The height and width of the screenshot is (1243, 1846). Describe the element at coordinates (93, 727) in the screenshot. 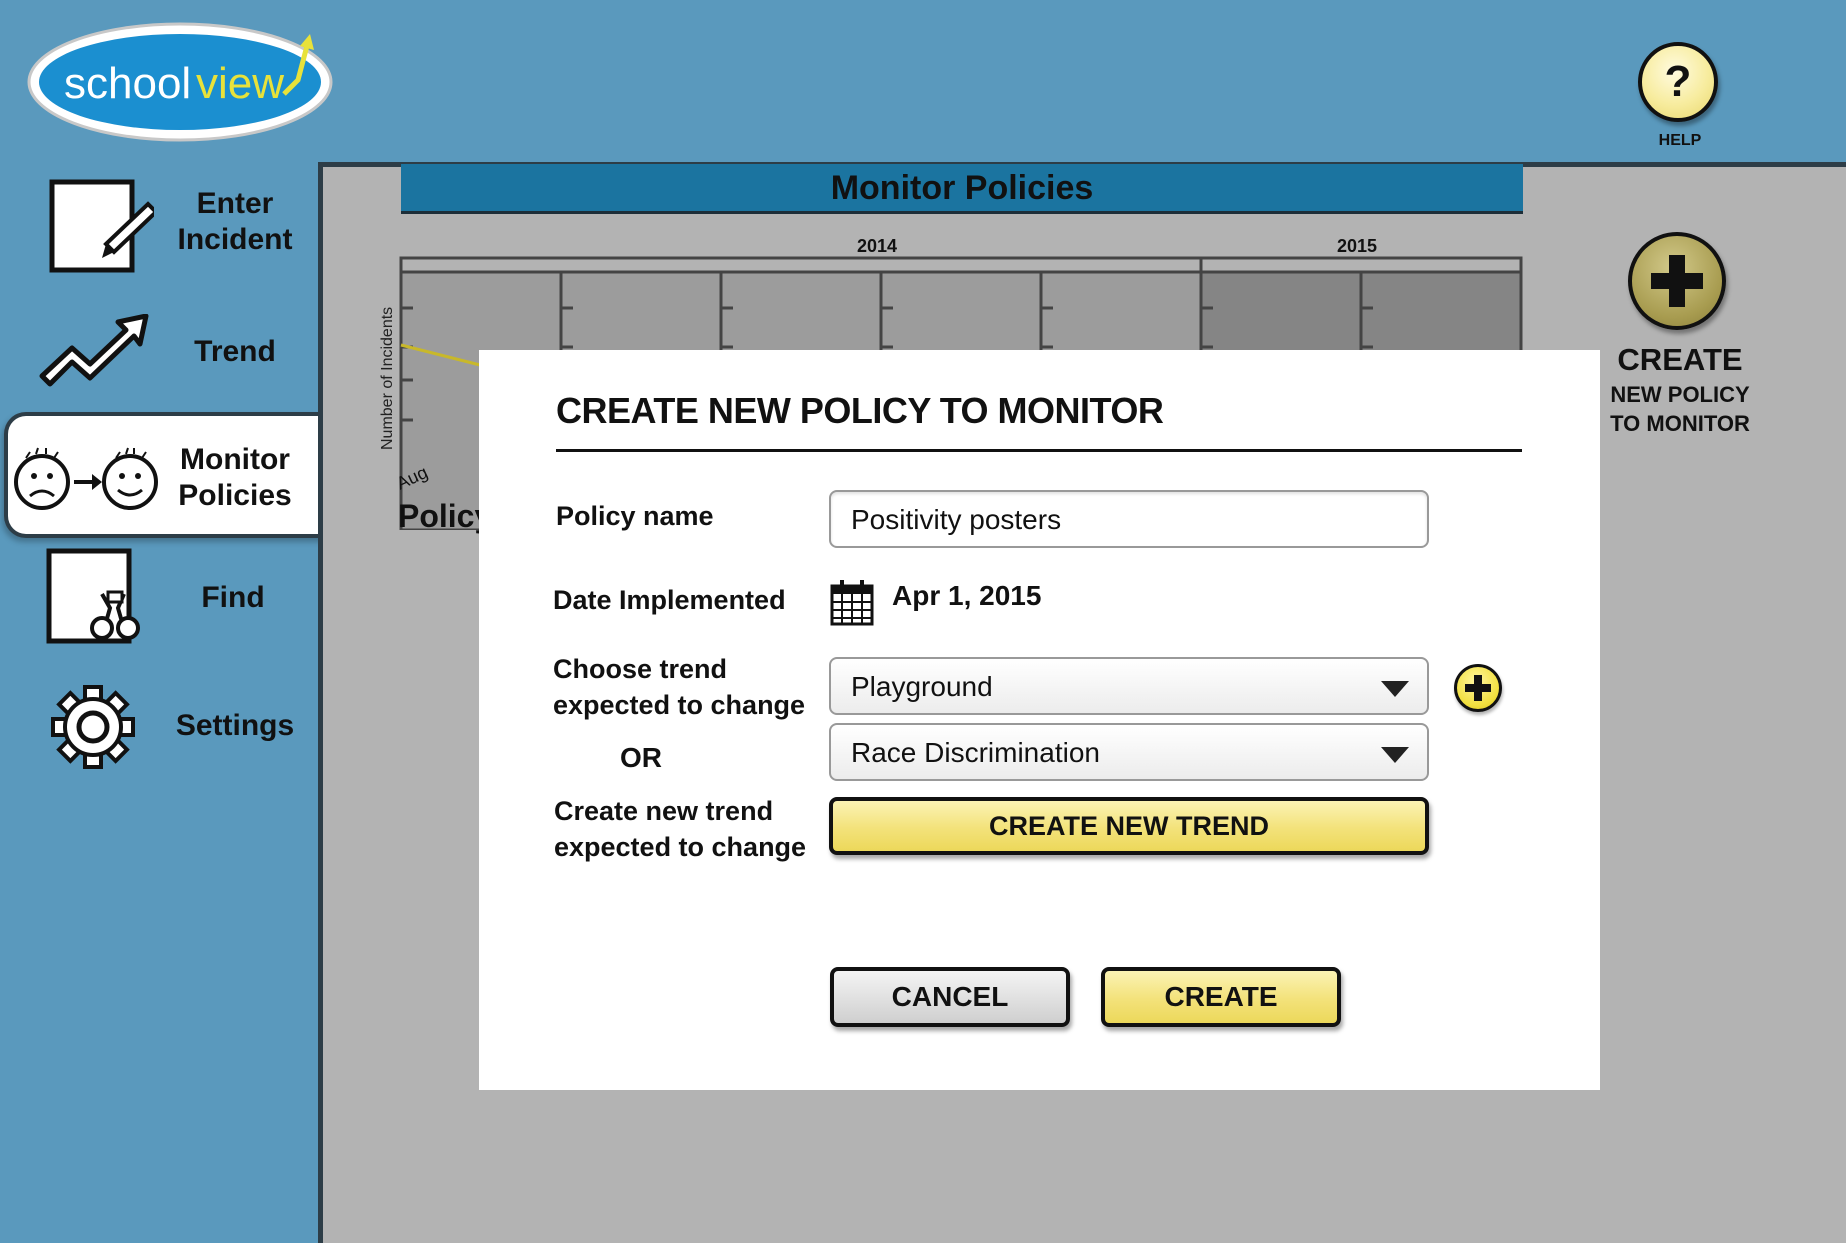

I see `gear-icon` at that location.